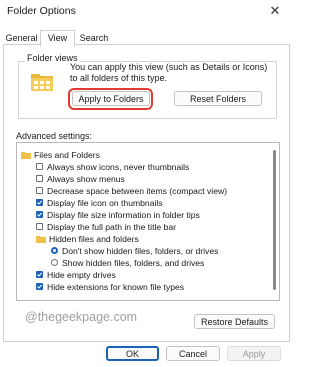 Image resolution: width=320 pixels, height=367 pixels. I want to click on list-item-hidden-files: Hidden files and folders, so click(87, 238).